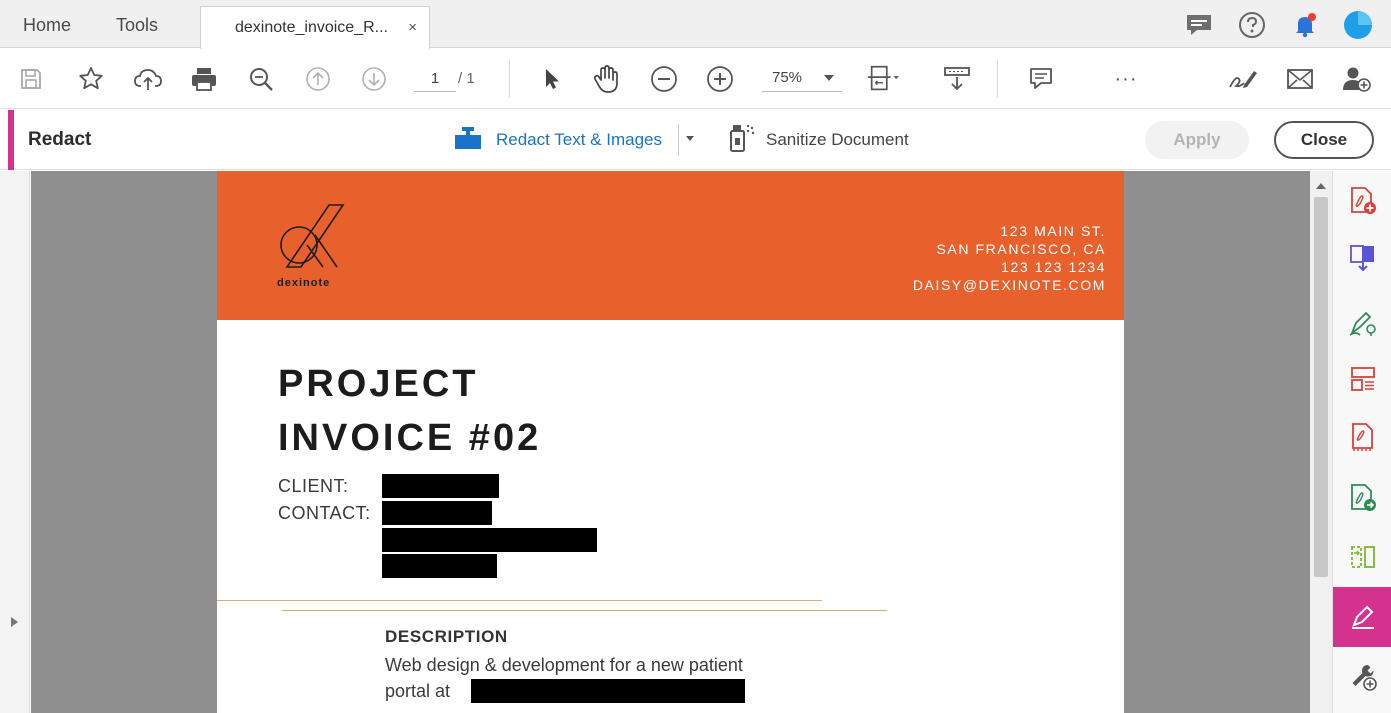 This screenshot has height=713, width=1391. What do you see at coordinates (409, 411) in the screenshot?
I see `invoice-title: PROJECT INVOICE #02` at bounding box center [409, 411].